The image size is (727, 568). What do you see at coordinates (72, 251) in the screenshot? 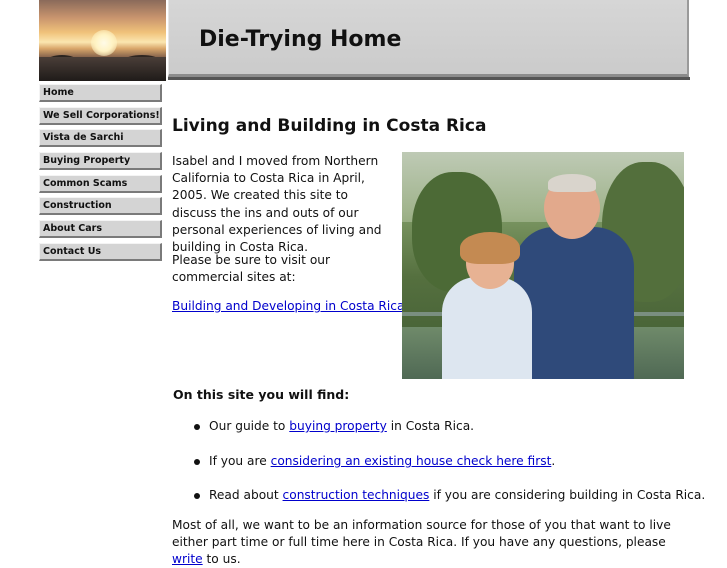
I see `nav-label: Contact Us` at bounding box center [72, 251].